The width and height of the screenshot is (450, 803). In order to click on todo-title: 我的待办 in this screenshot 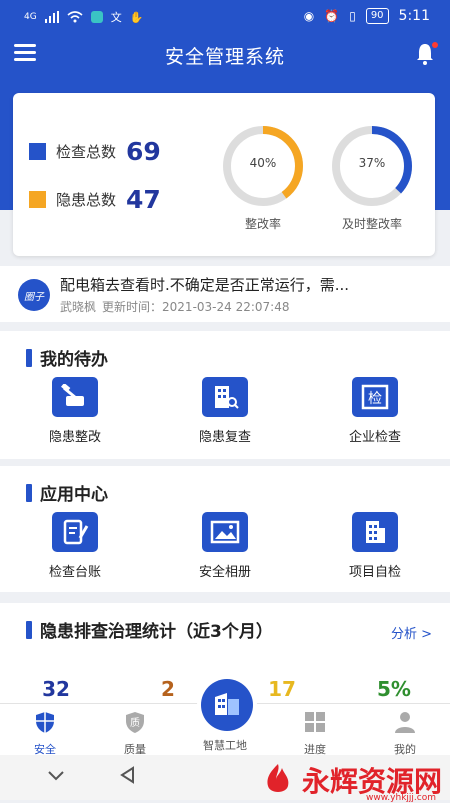, I will do `click(67, 357)`.